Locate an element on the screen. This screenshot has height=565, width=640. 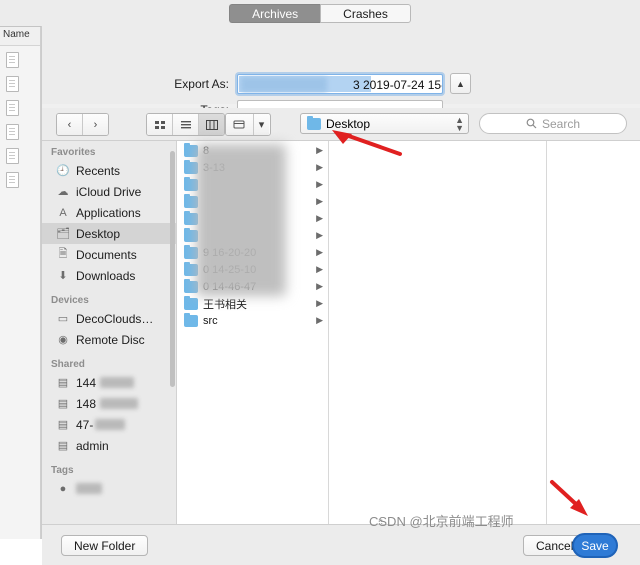
watermark-text: CSDN @北京前端工程师 is located at coordinates (441, 521).